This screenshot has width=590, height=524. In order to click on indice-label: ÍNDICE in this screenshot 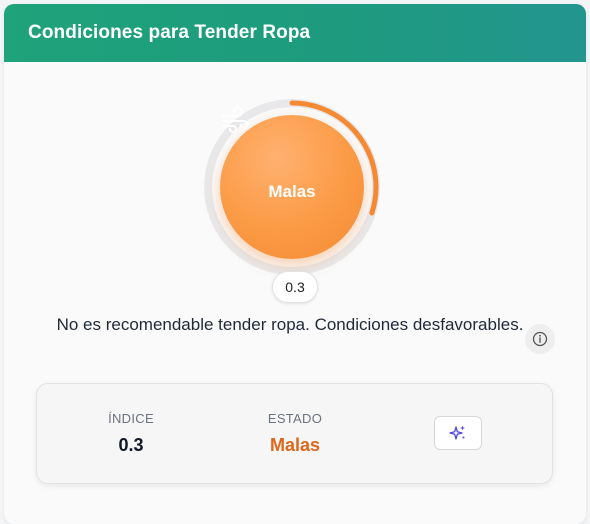, I will do `click(131, 418)`.